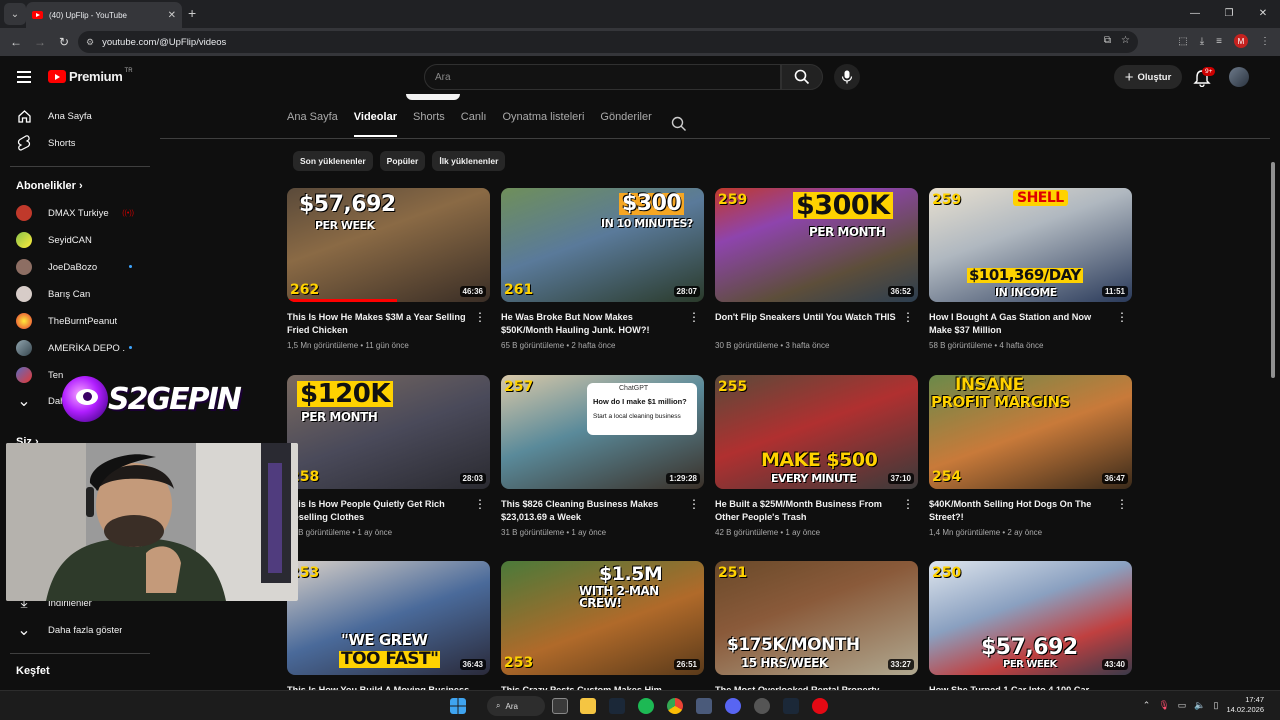  Describe the element at coordinates (1199, 705) in the screenshot. I see `volume-icon: 🔈` at that location.